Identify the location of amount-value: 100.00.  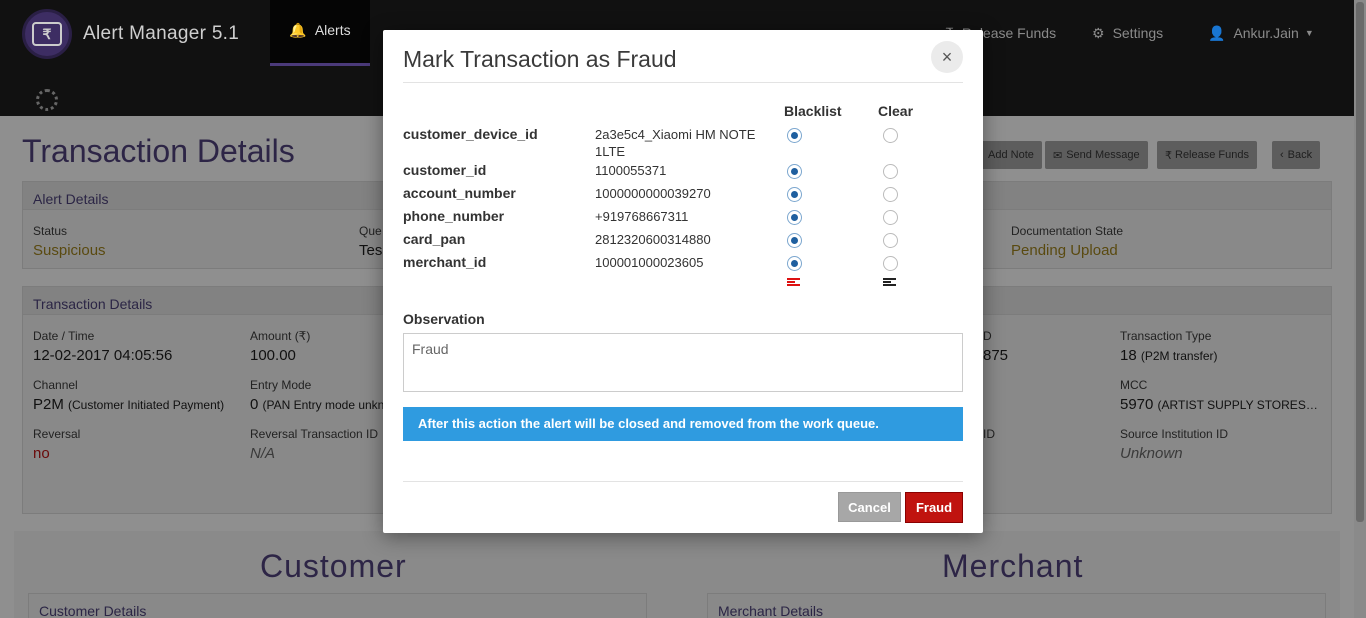
(273, 355).